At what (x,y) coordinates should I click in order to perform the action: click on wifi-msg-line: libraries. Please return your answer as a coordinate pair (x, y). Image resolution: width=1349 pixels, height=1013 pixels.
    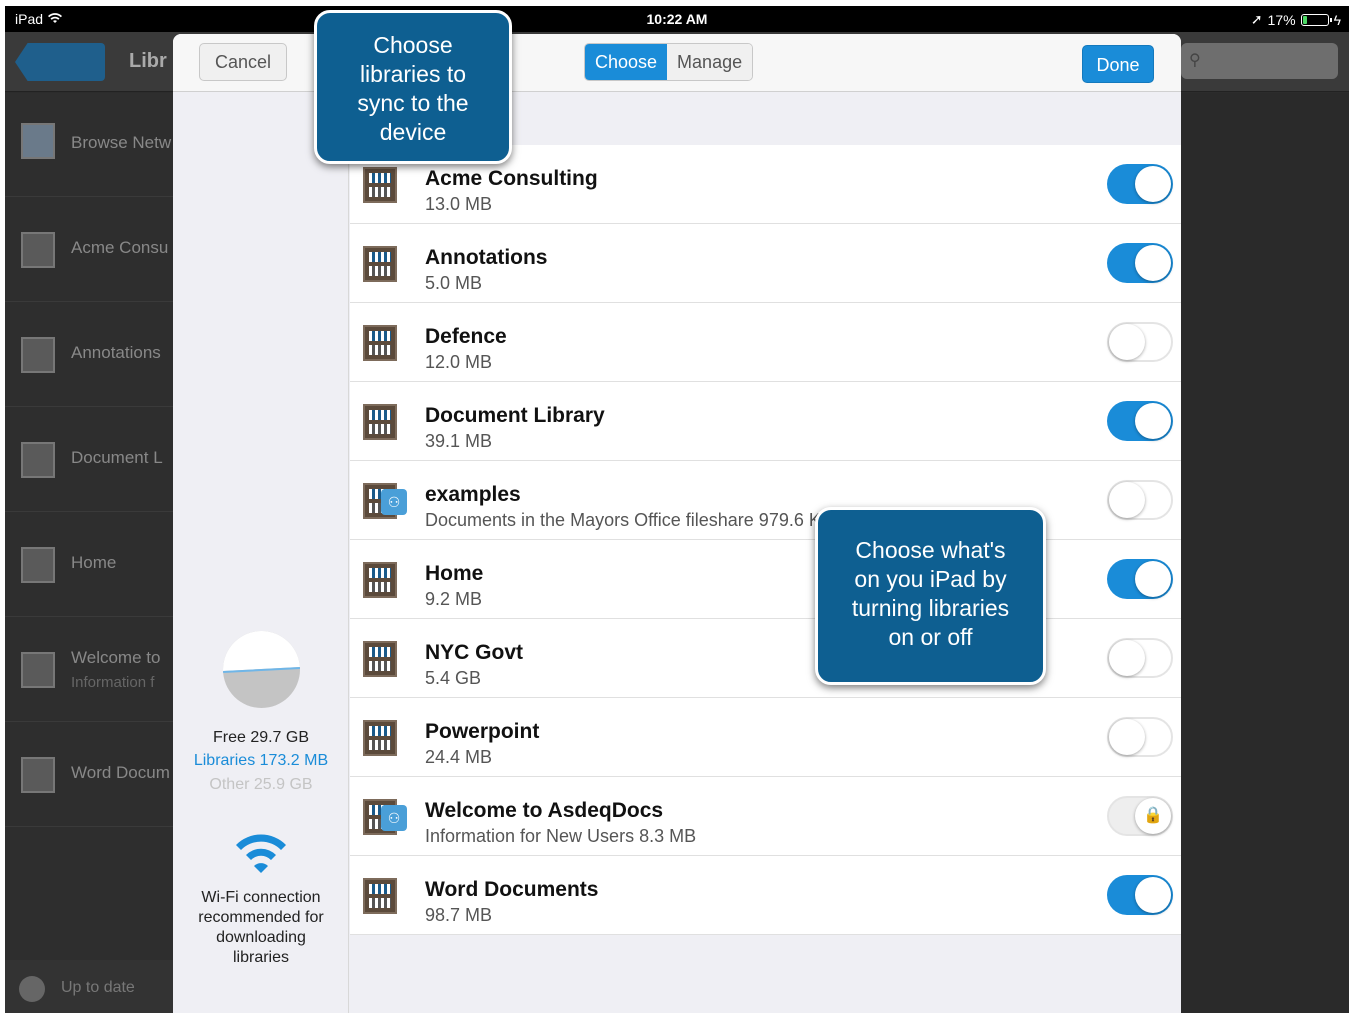
    Looking at the image, I should click on (260, 957).